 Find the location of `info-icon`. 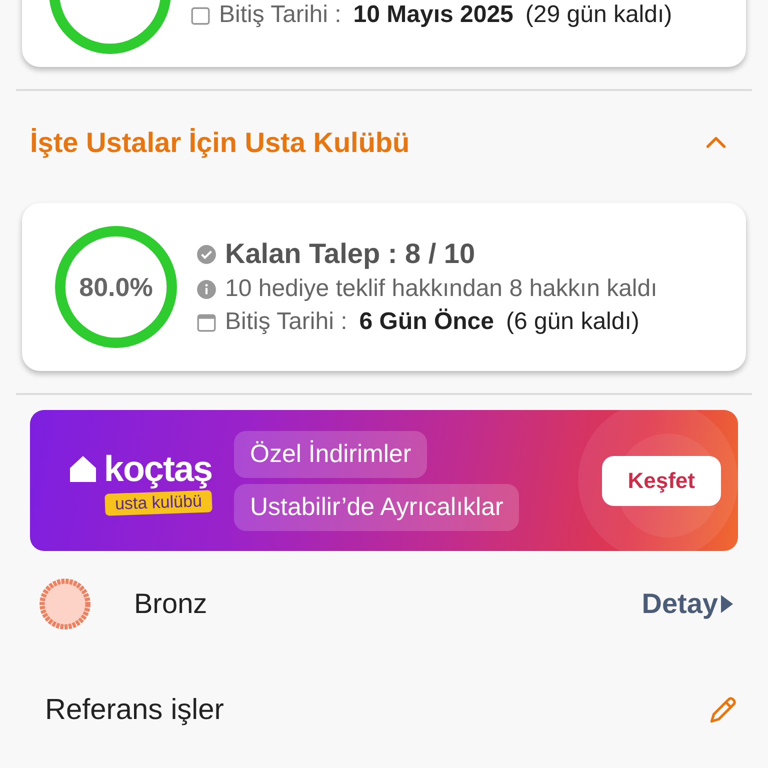

info-icon is located at coordinates (206, 289).